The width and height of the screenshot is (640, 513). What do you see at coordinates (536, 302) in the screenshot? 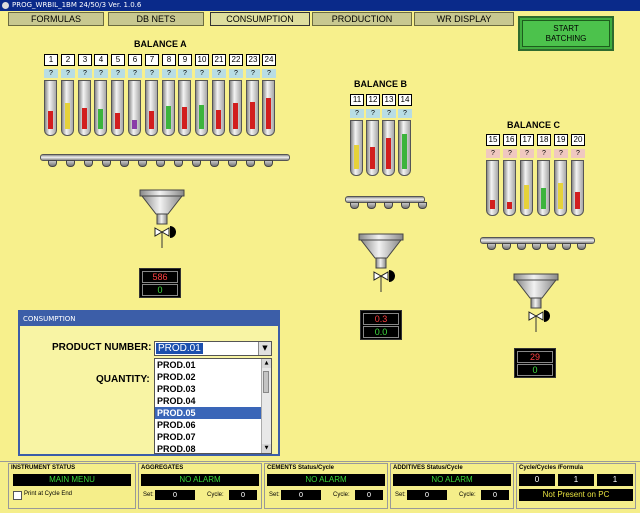
I see `balance-c-hopper-icon` at bounding box center [536, 302].